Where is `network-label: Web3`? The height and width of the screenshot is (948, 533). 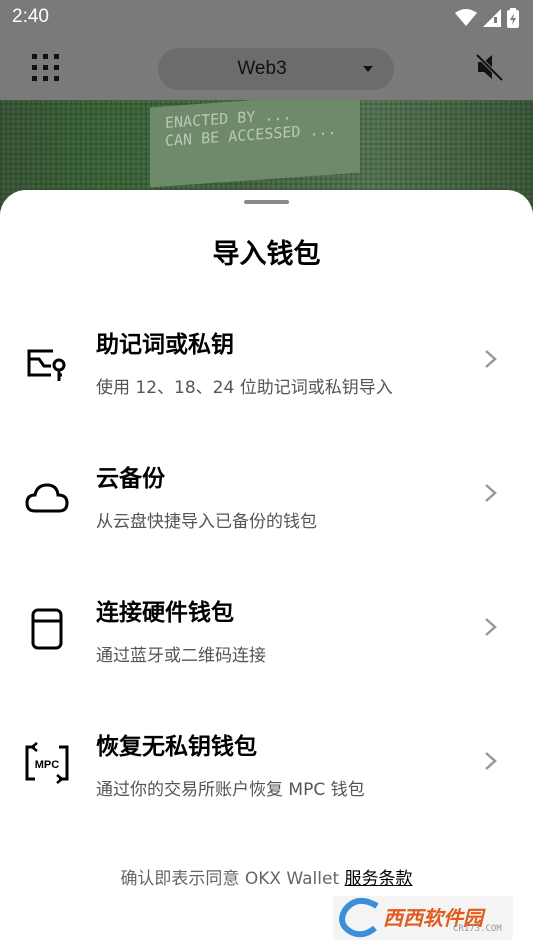
network-label: Web3 is located at coordinates (262, 68).